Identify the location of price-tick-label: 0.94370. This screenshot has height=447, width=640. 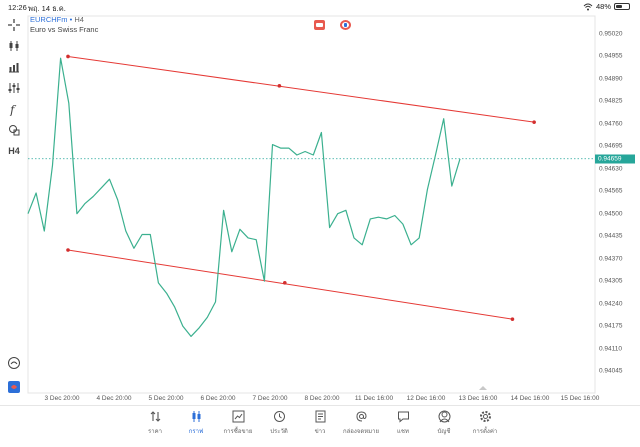
(611, 259).